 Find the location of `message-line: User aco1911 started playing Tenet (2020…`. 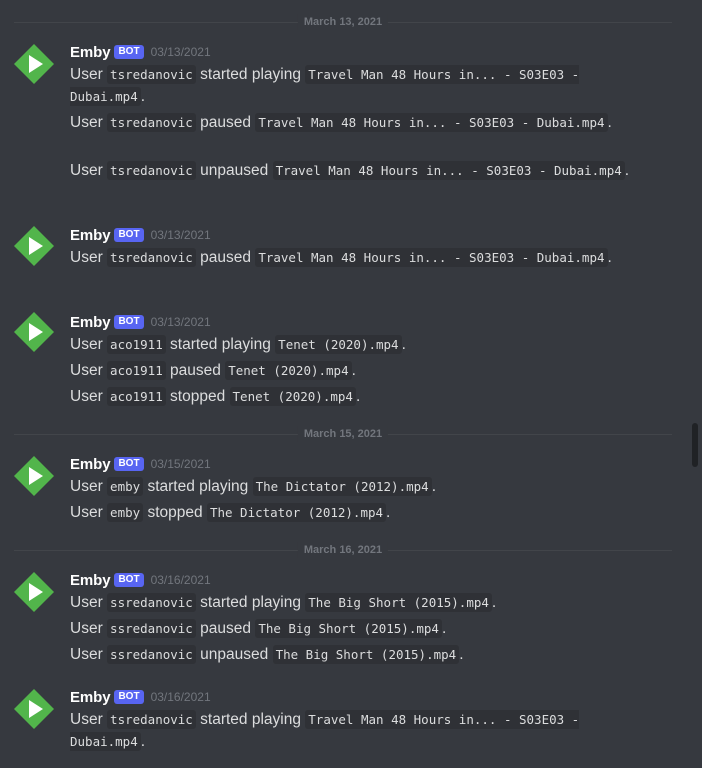

message-line: User aco1911 started playing Tenet (2020… is located at coordinates (238, 344).